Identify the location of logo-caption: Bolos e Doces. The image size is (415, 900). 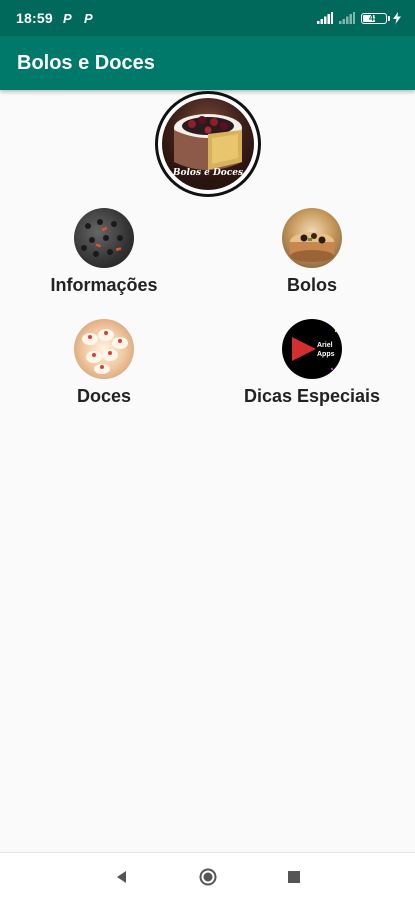
(208, 173).